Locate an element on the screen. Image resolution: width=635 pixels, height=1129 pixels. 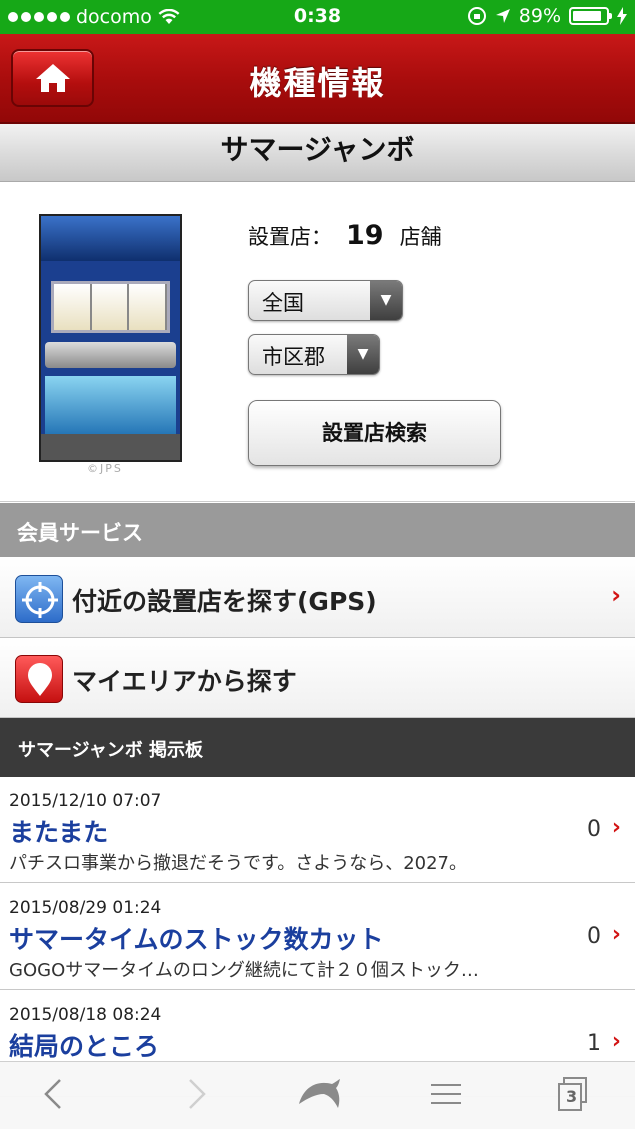
region-select-value: 全国 is located at coordinates (283, 303).